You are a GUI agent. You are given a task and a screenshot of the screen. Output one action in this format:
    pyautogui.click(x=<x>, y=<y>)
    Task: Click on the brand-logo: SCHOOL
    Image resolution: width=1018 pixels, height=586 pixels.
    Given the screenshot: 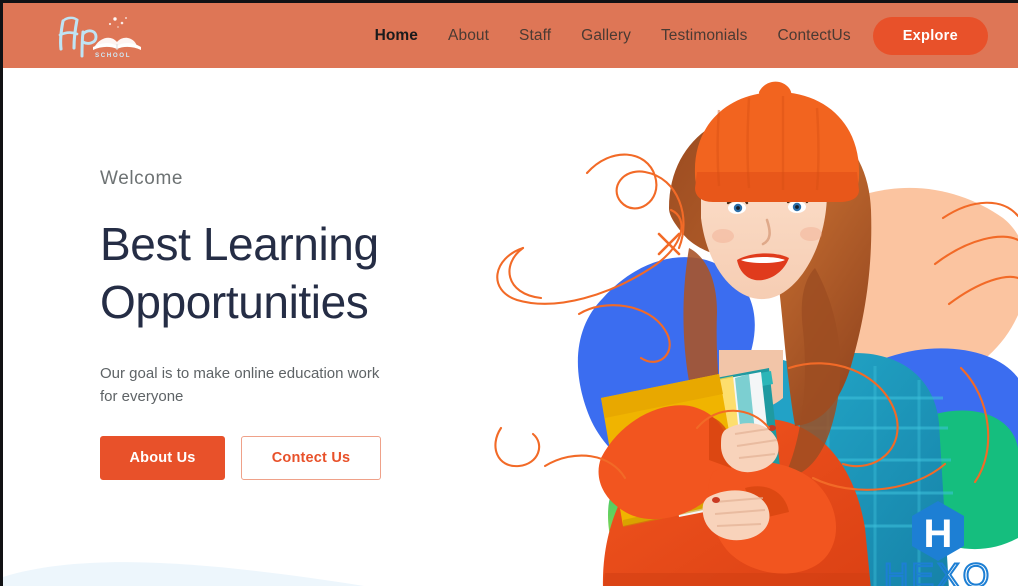 What is the action you would take?
    pyautogui.click(x=98, y=36)
    